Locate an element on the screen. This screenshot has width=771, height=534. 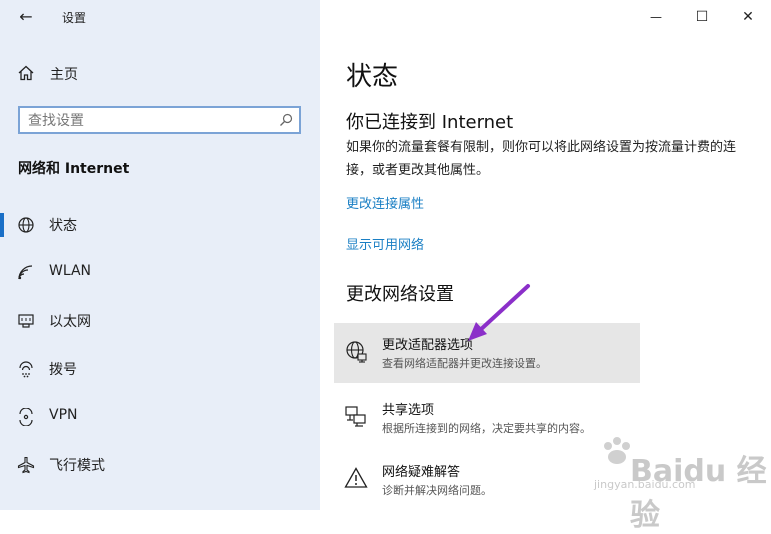
option-title: 网络疑难解答 is located at coordinates (421, 472).